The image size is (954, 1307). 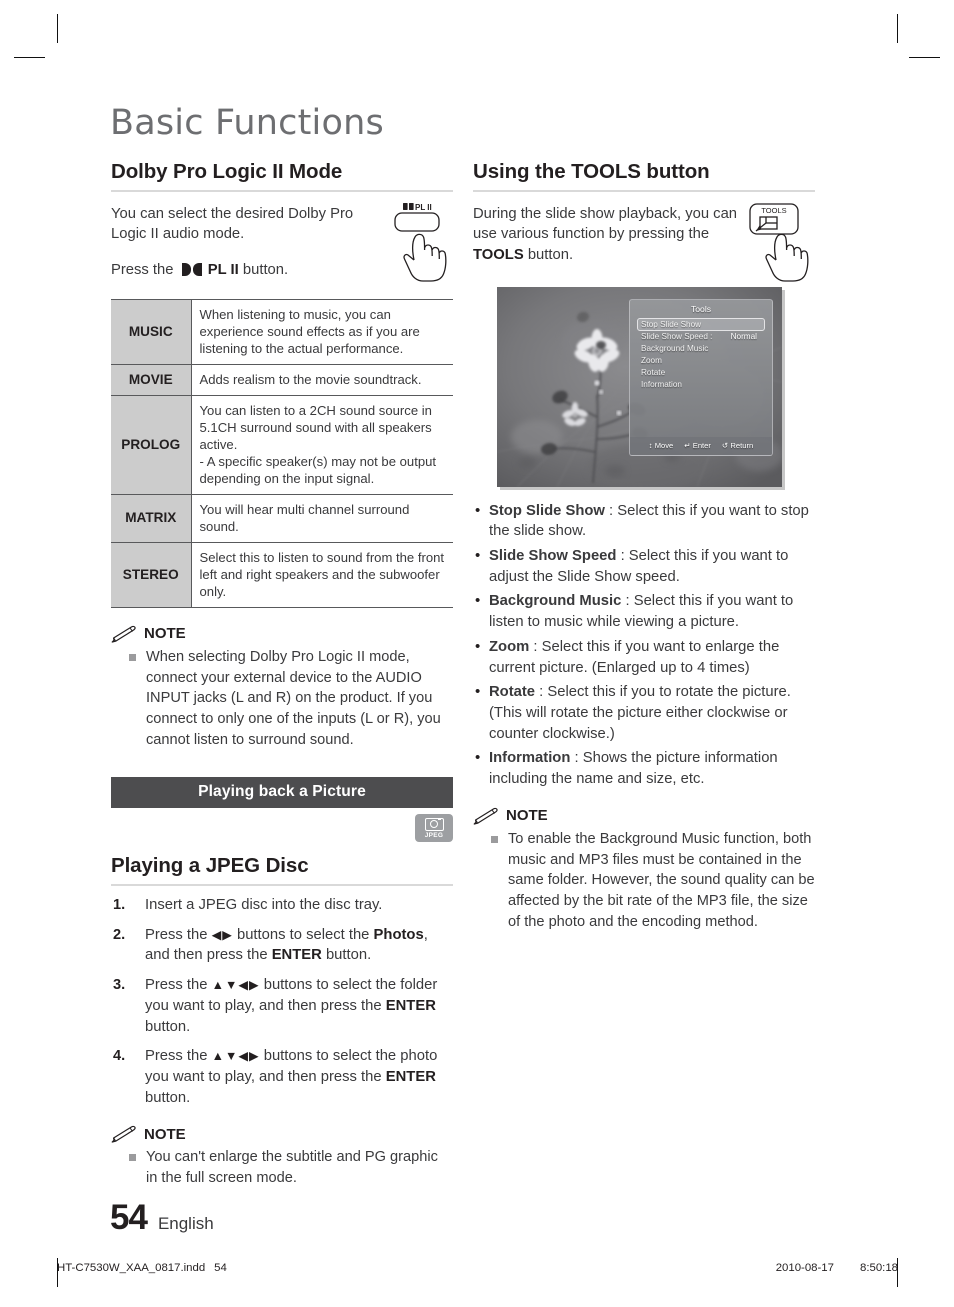 I want to click on crop-mark-top-left-vertical, so click(x=57, y=28).